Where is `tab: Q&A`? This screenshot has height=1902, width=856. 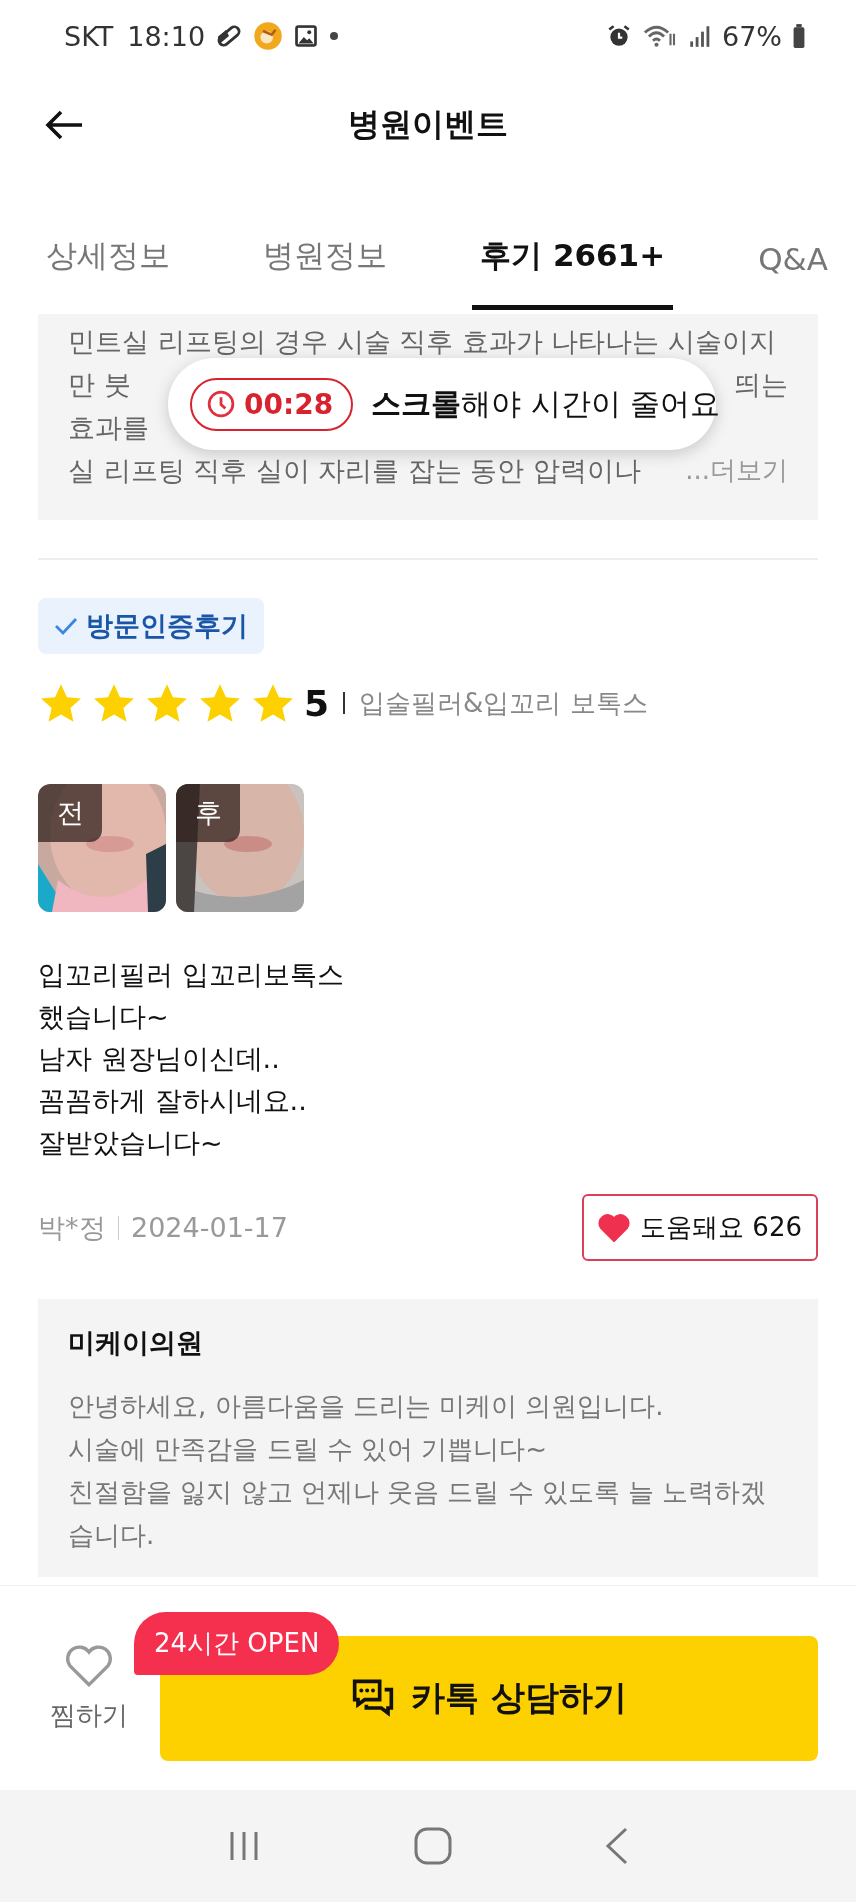 tab: Q&A is located at coordinates (793, 275).